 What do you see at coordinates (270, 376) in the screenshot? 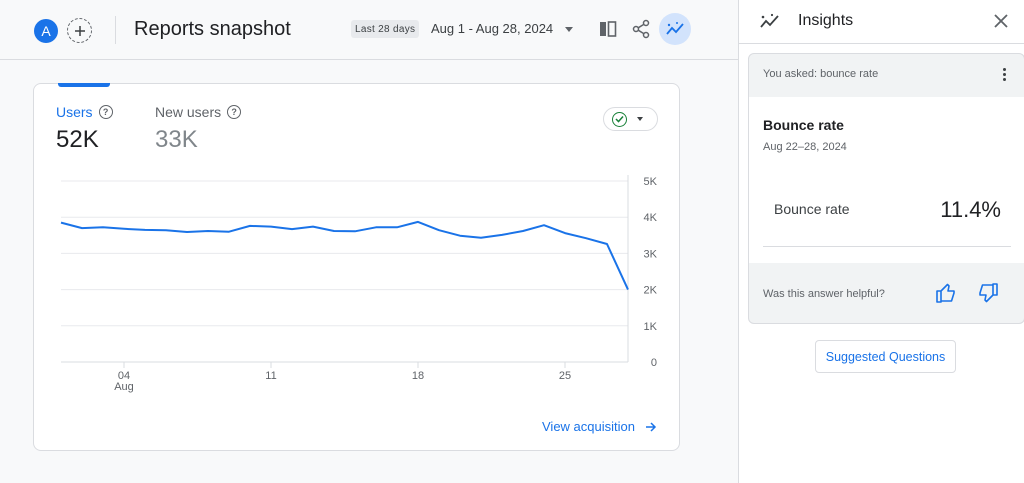
I see `x-tick-label: 11` at bounding box center [270, 376].